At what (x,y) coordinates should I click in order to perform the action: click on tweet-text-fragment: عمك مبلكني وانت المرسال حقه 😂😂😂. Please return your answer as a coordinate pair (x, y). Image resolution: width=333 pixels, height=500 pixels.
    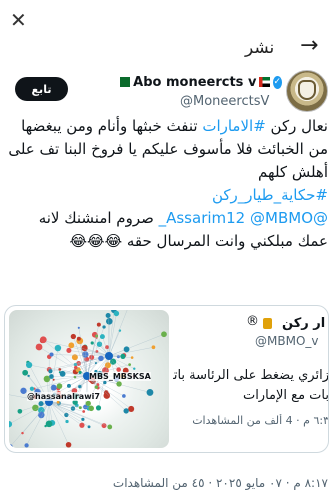
    Looking at the image, I should click on (198, 241).